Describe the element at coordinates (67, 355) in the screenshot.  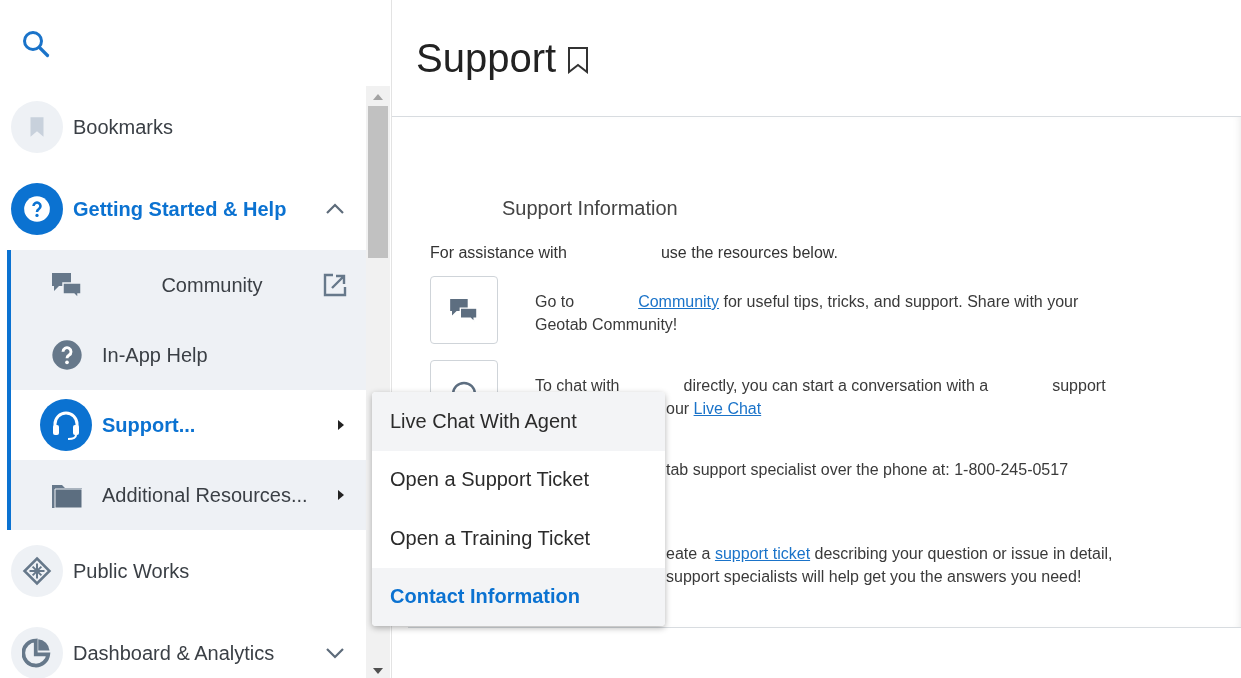
I see `help-icon` at that location.